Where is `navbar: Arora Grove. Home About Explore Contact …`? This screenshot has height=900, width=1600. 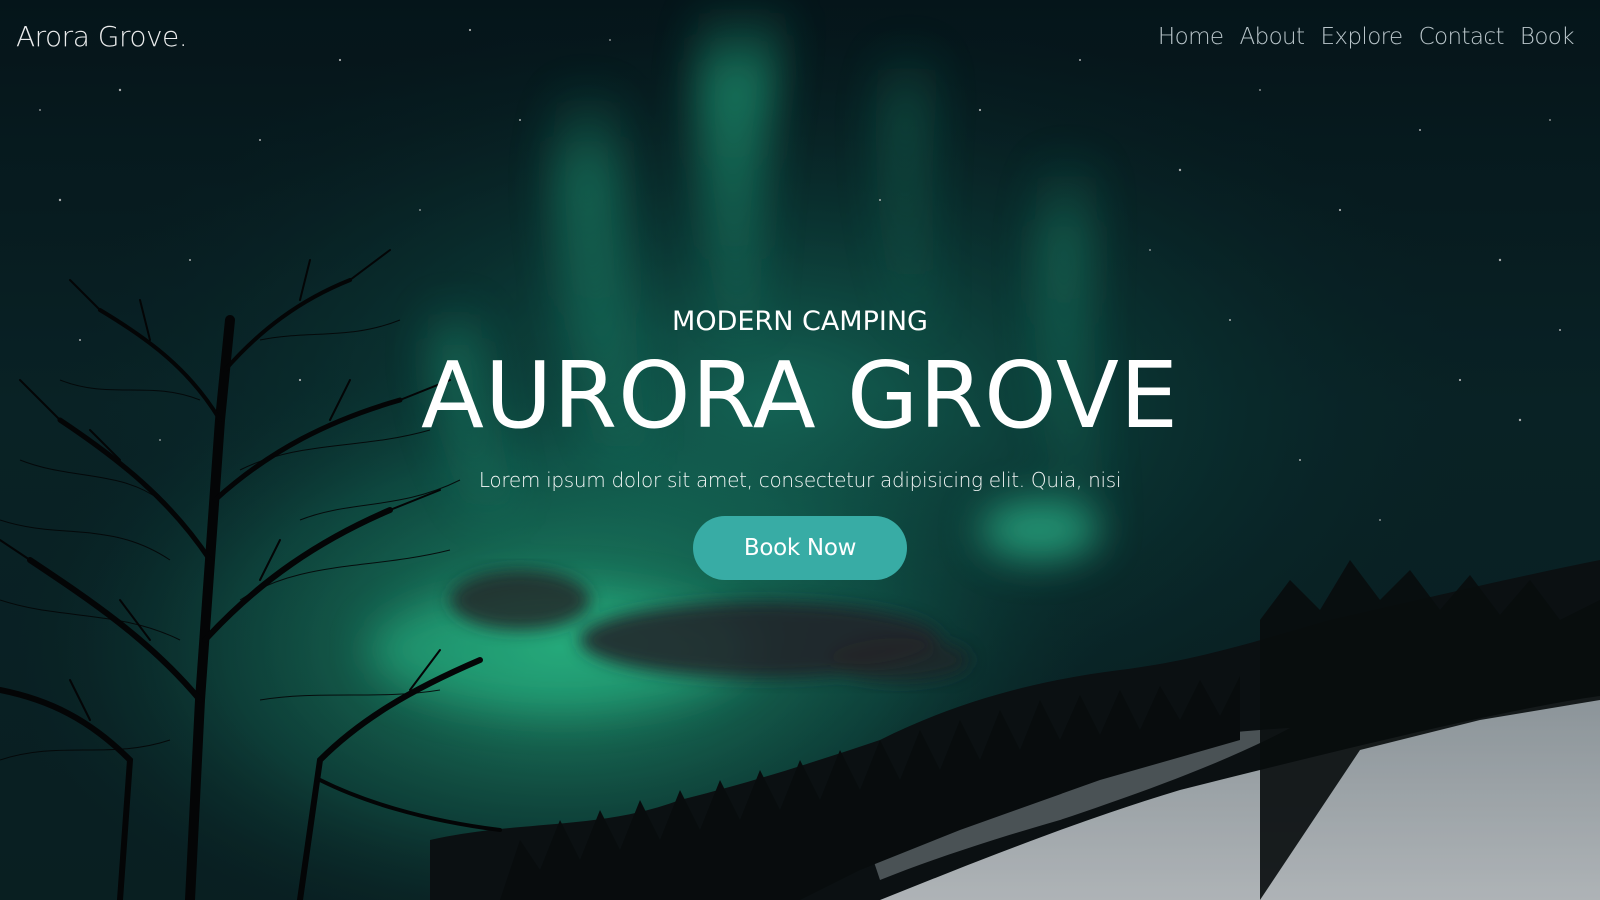
navbar: Arora Grove. Home About Explore Contact … is located at coordinates (800, 40).